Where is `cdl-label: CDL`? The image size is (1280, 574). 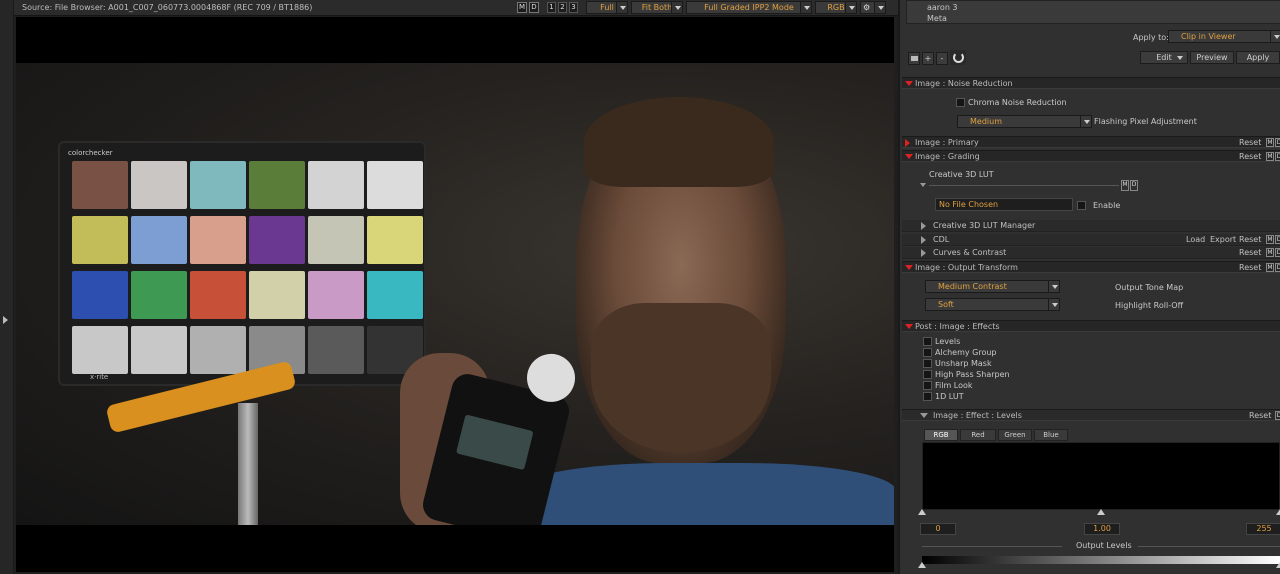
cdl-label: CDL is located at coordinates (941, 239).